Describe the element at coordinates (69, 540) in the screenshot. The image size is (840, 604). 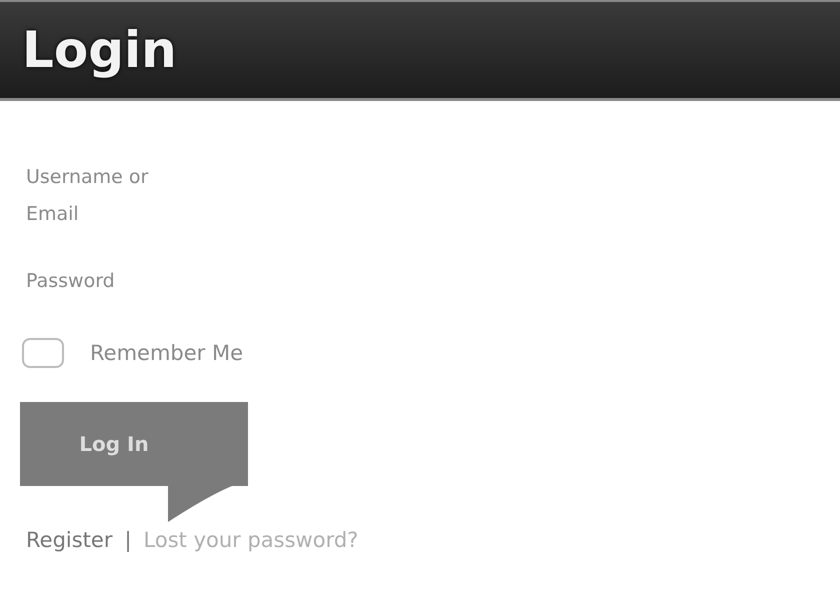
I see `register-link: Register` at that location.